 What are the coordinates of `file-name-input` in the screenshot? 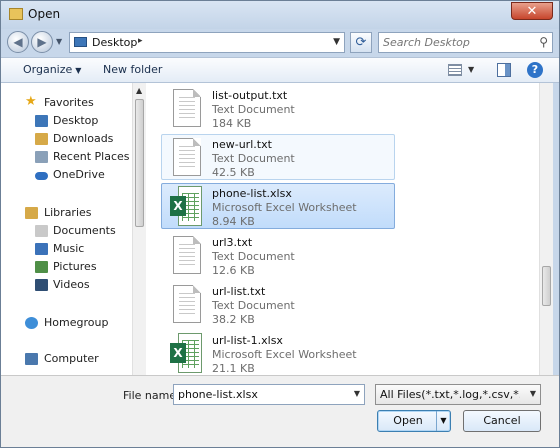 It's located at (258, 394).